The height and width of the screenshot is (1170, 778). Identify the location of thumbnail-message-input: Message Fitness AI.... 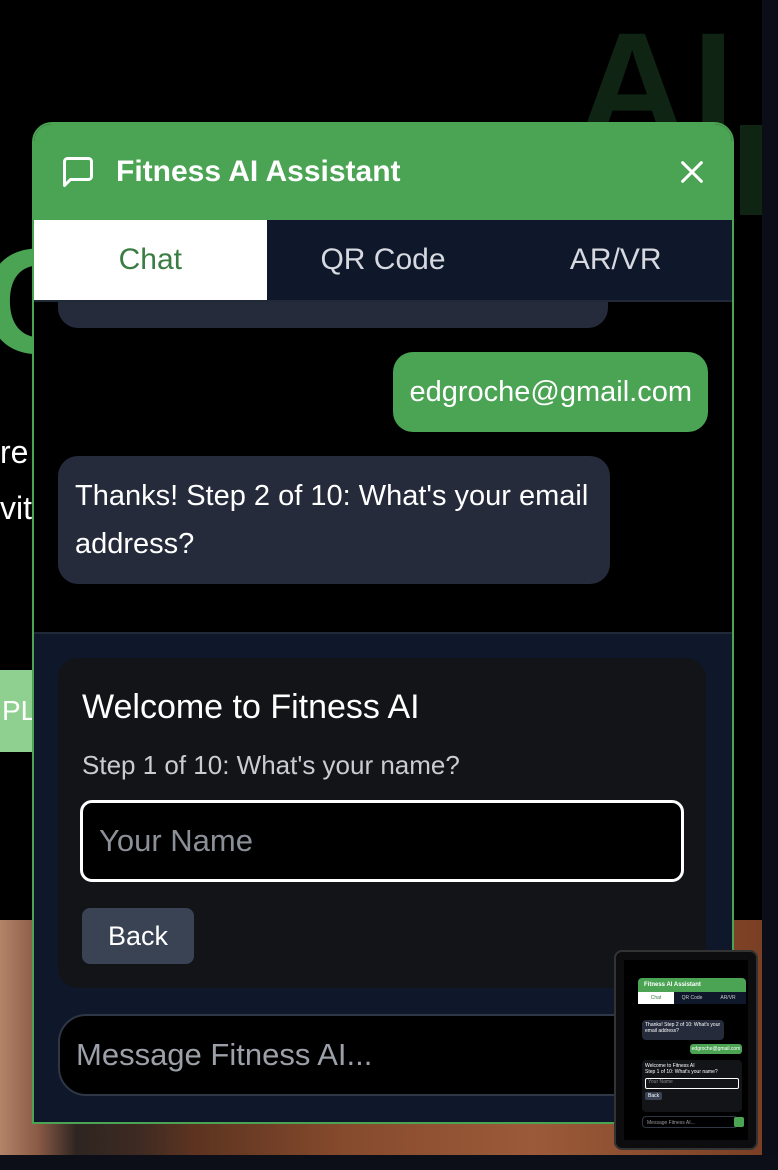
(690, 1122).